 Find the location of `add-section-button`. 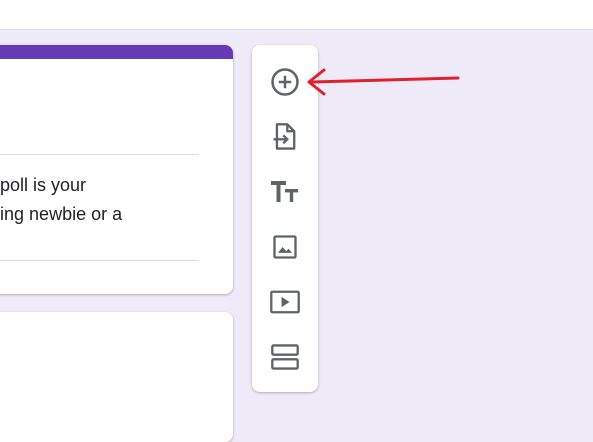

add-section-button is located at coordinates (285, 357).